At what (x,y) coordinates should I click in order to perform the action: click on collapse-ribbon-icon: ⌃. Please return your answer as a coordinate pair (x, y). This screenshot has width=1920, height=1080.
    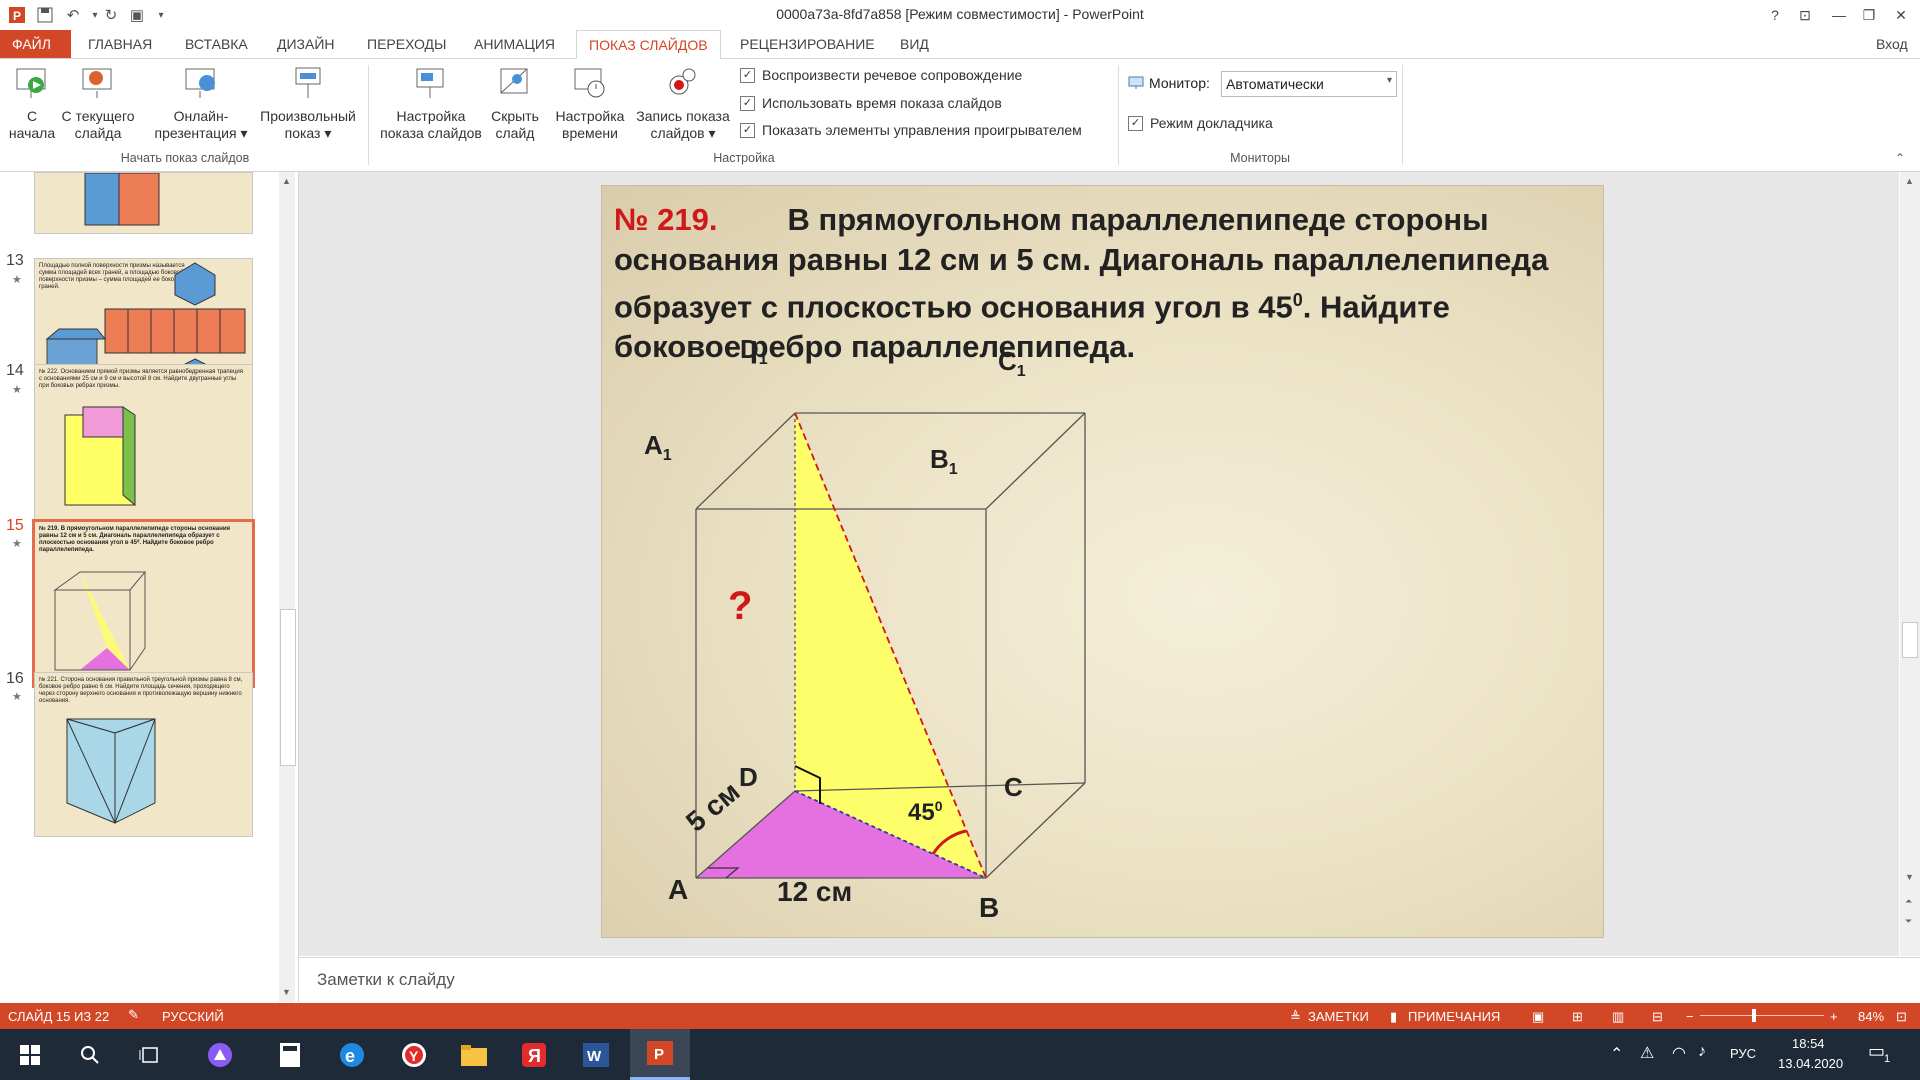
    Looking at the image, I should click on (1900, 158).